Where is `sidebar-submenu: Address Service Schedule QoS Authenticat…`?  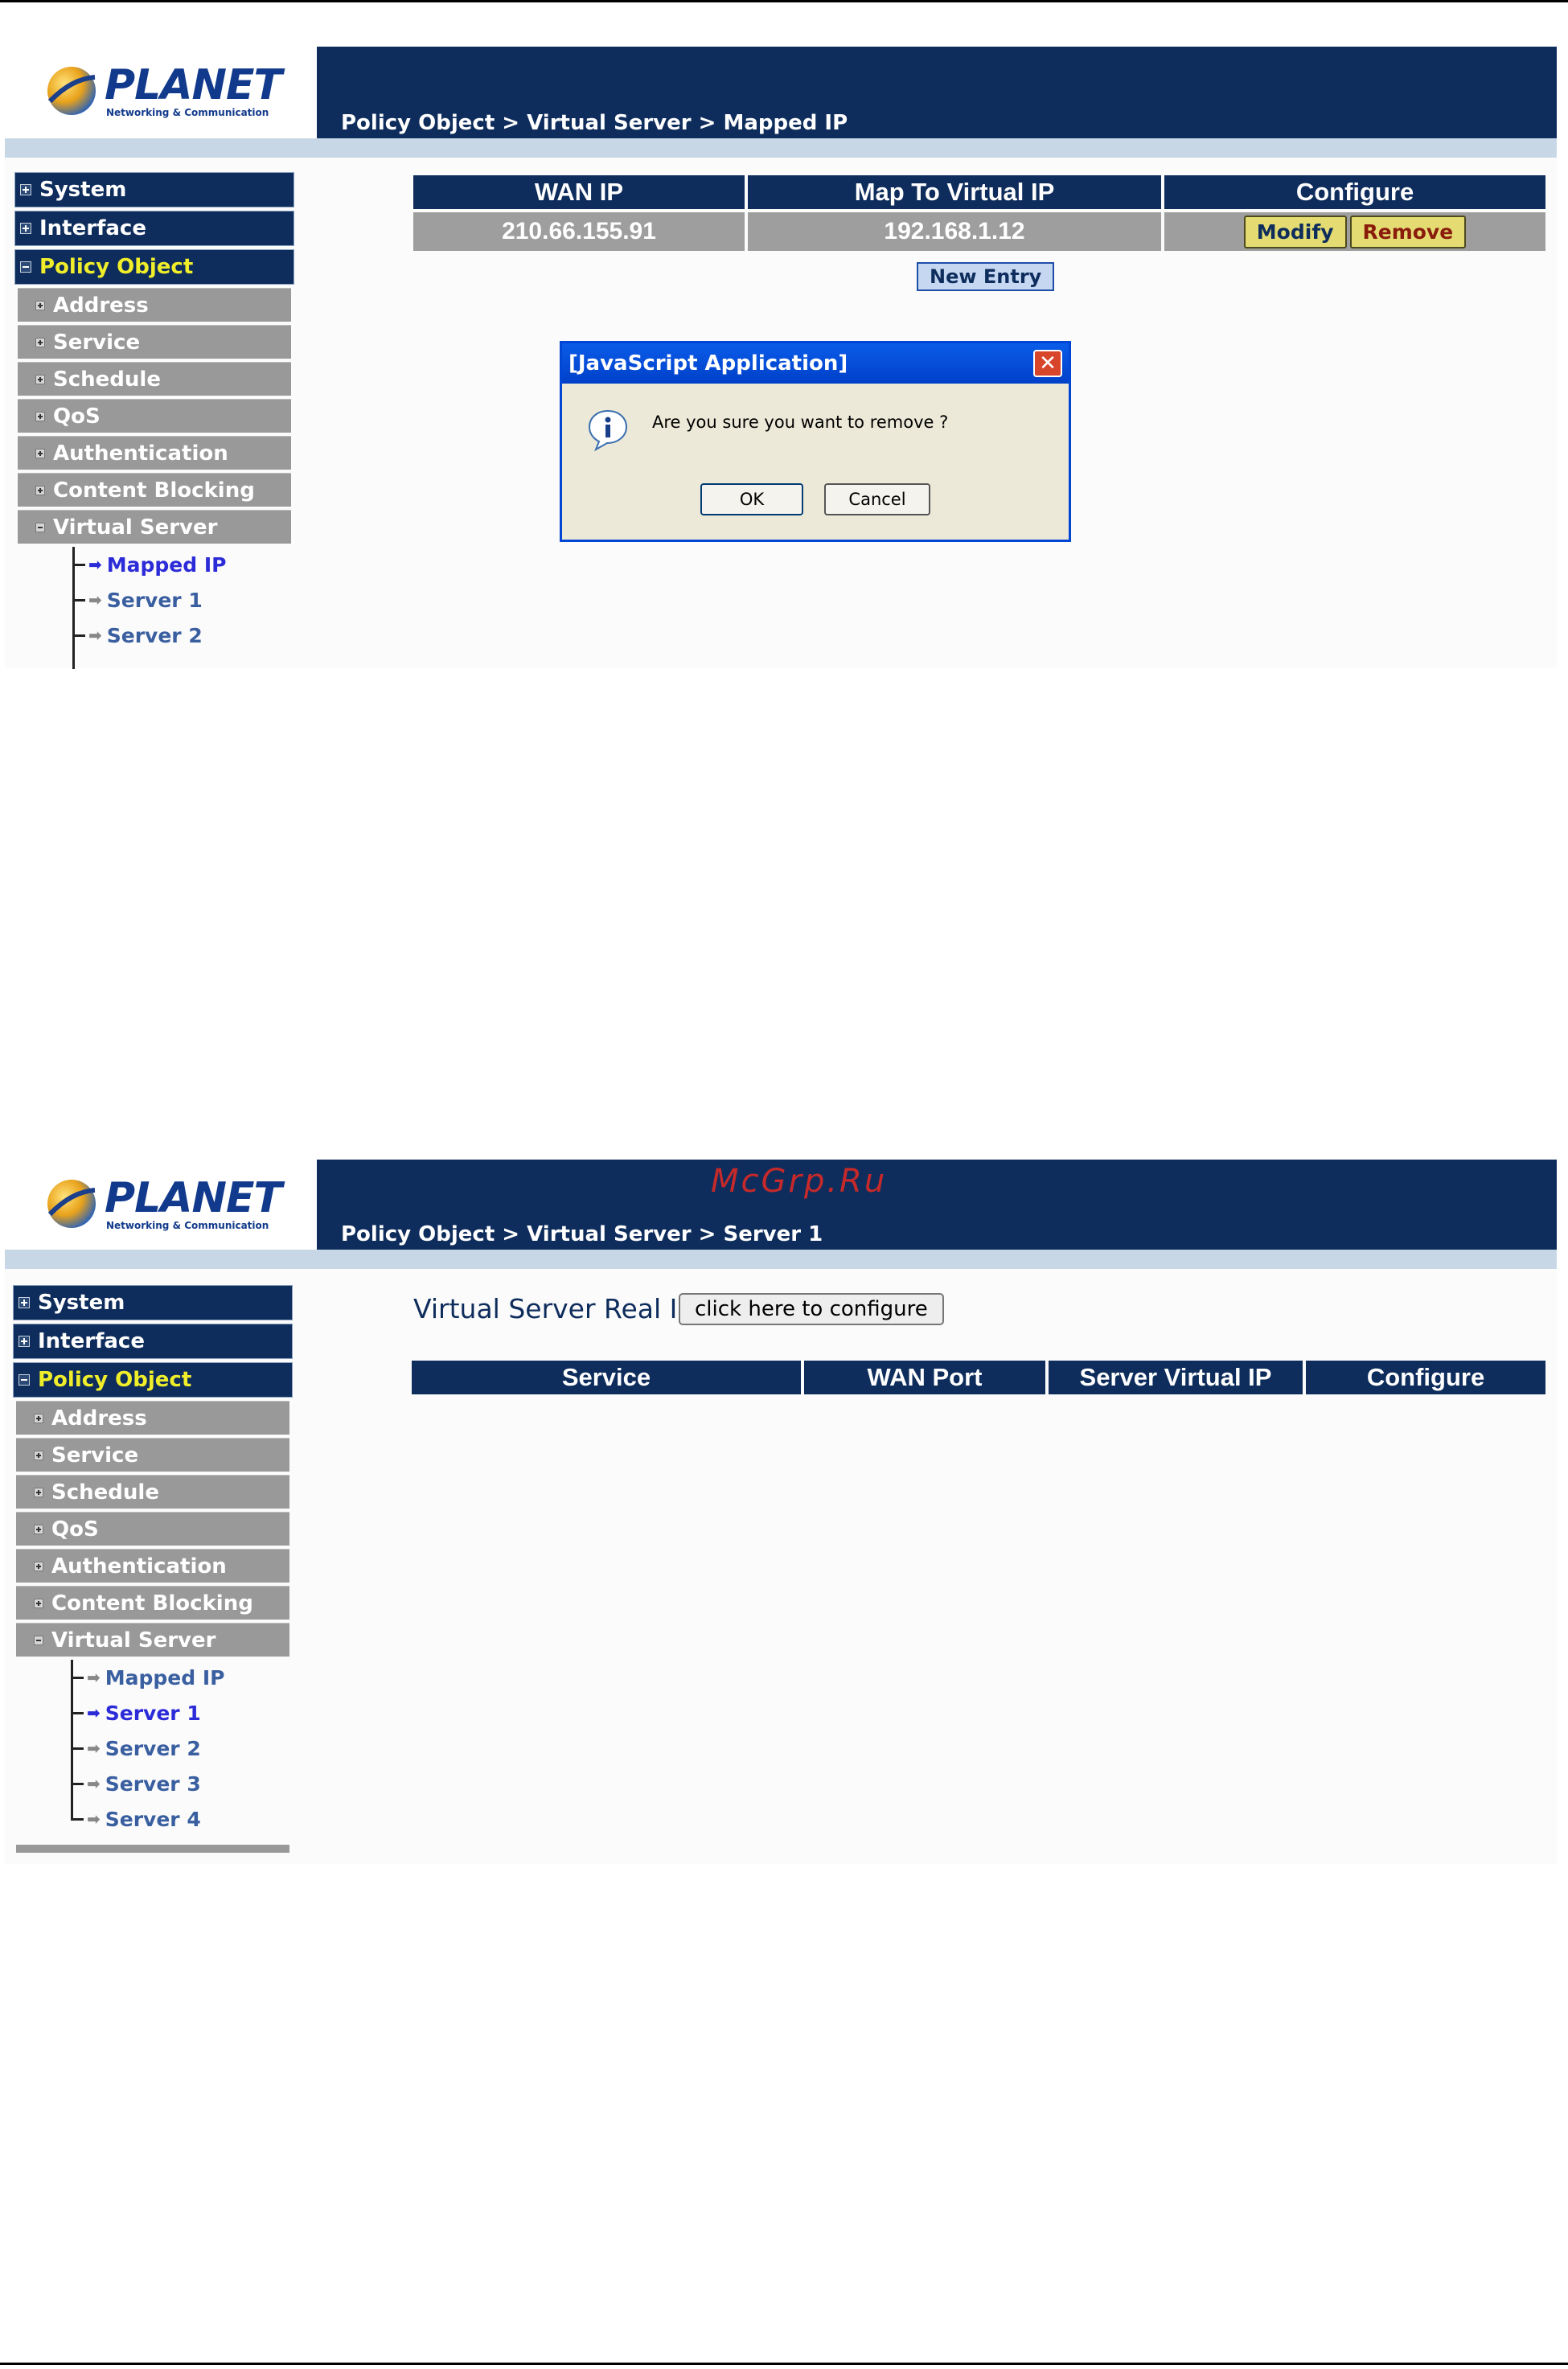
sidebar-submenu: Address Service Schedule QoS Authenticat… is located at coordinates (154, 416).